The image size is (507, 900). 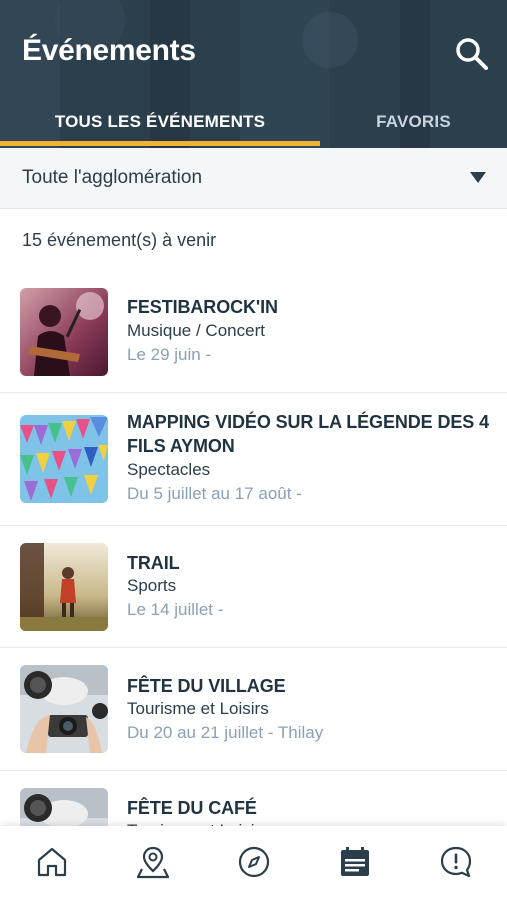 What do you see at coordinates (202, 307) in the screenshot?
I see `event-title: FESTIBAROCK'IN` at bounding box center [202, 307].